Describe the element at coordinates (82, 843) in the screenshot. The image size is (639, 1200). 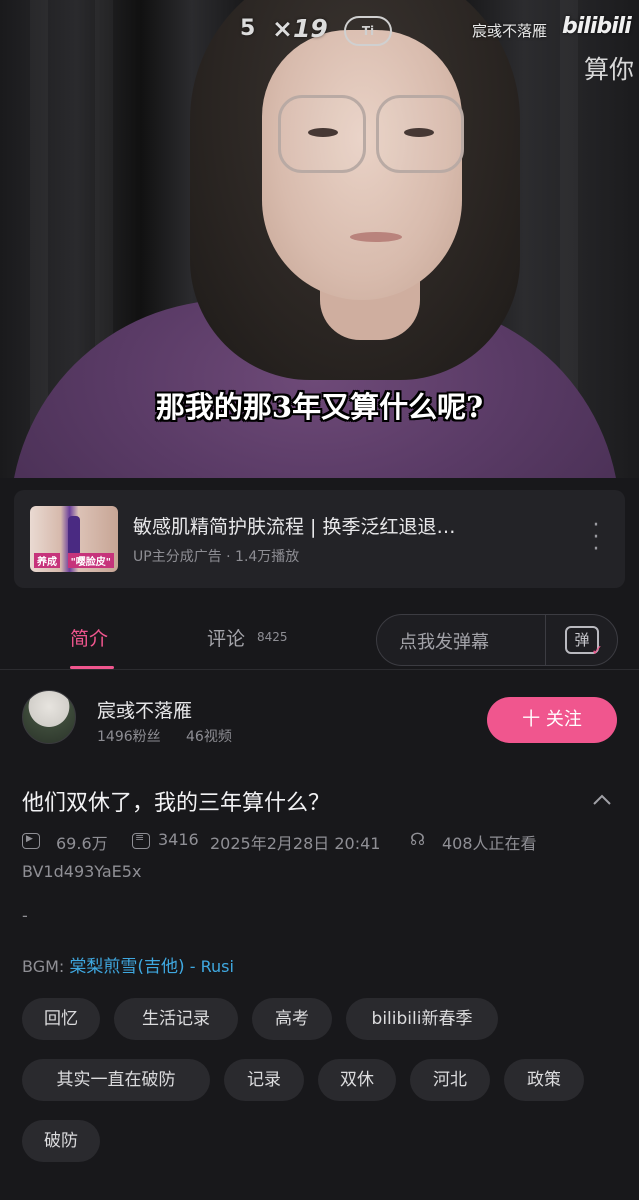
I see `view-count: 69.6万` at that location.